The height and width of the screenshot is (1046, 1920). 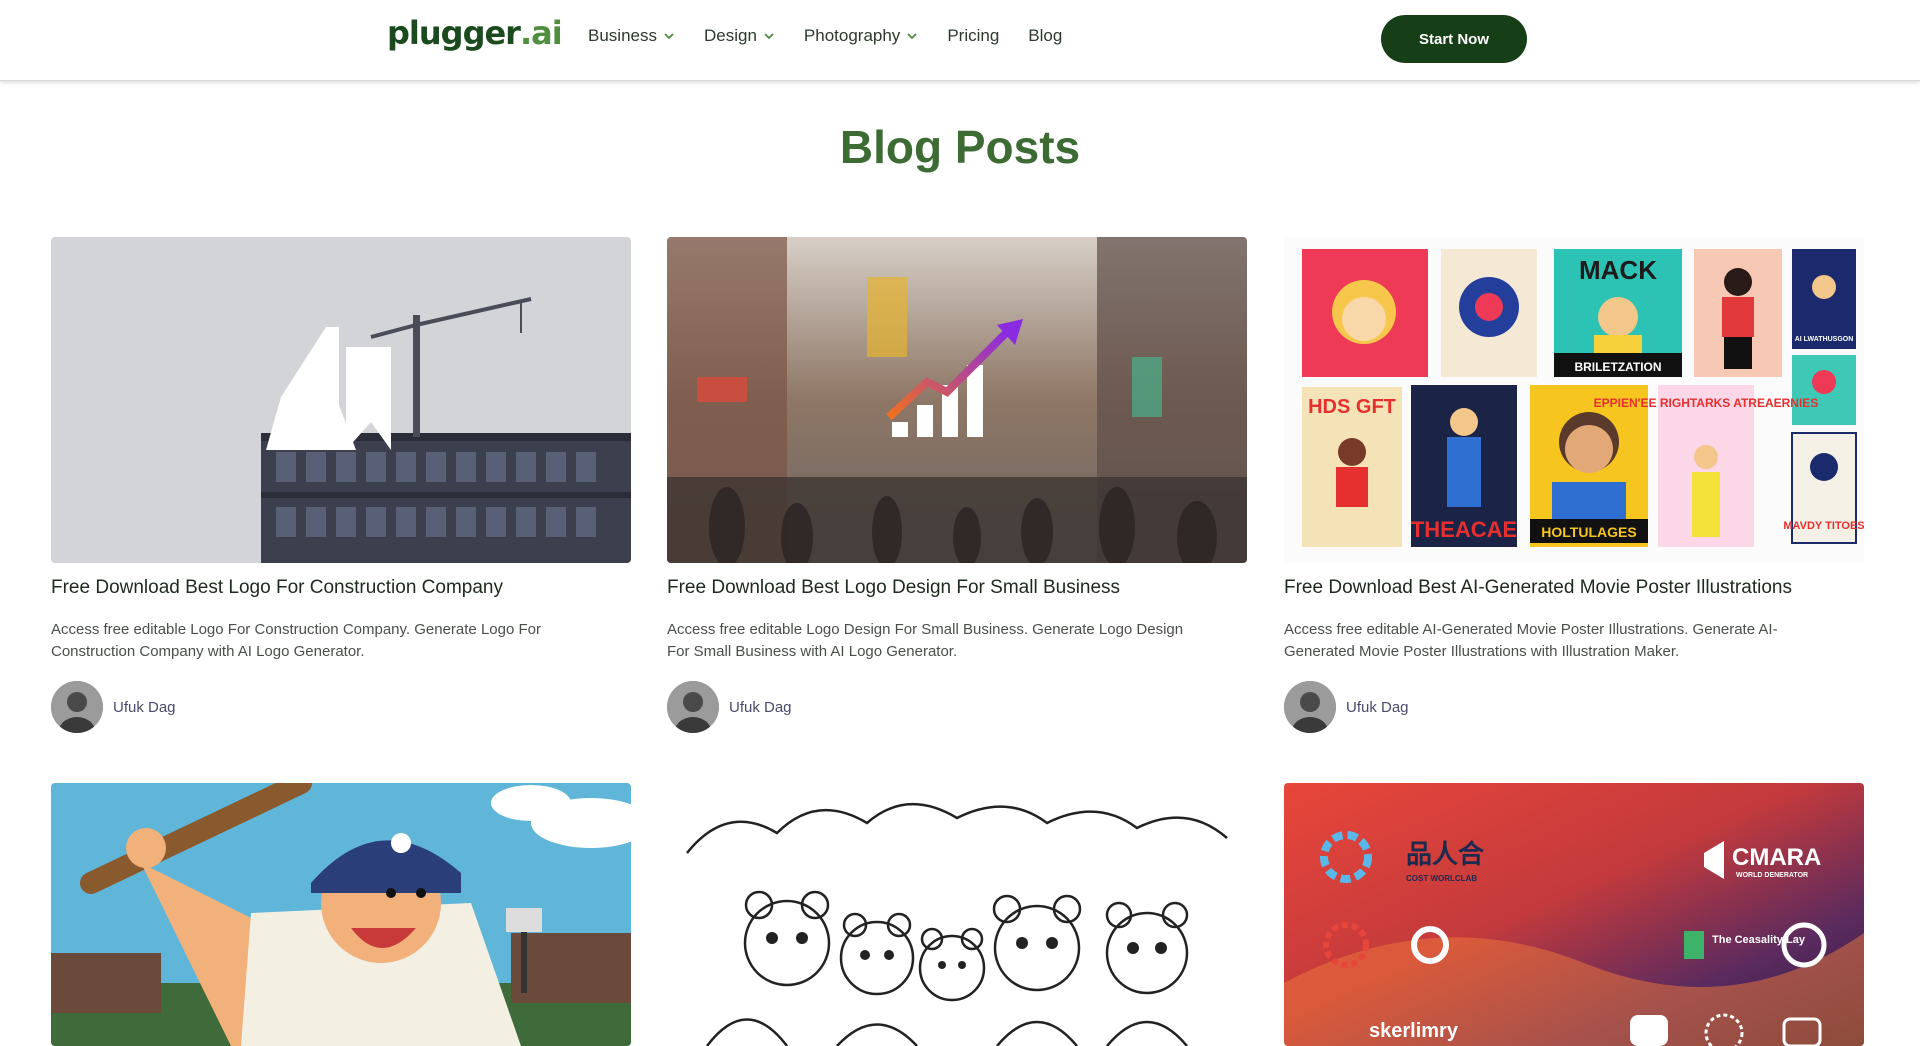 What do you see at coordinates (1759, 940) in the screenshot?
I see `logo-text: The Ceasality Lay` at bounding box center [1759, 940].